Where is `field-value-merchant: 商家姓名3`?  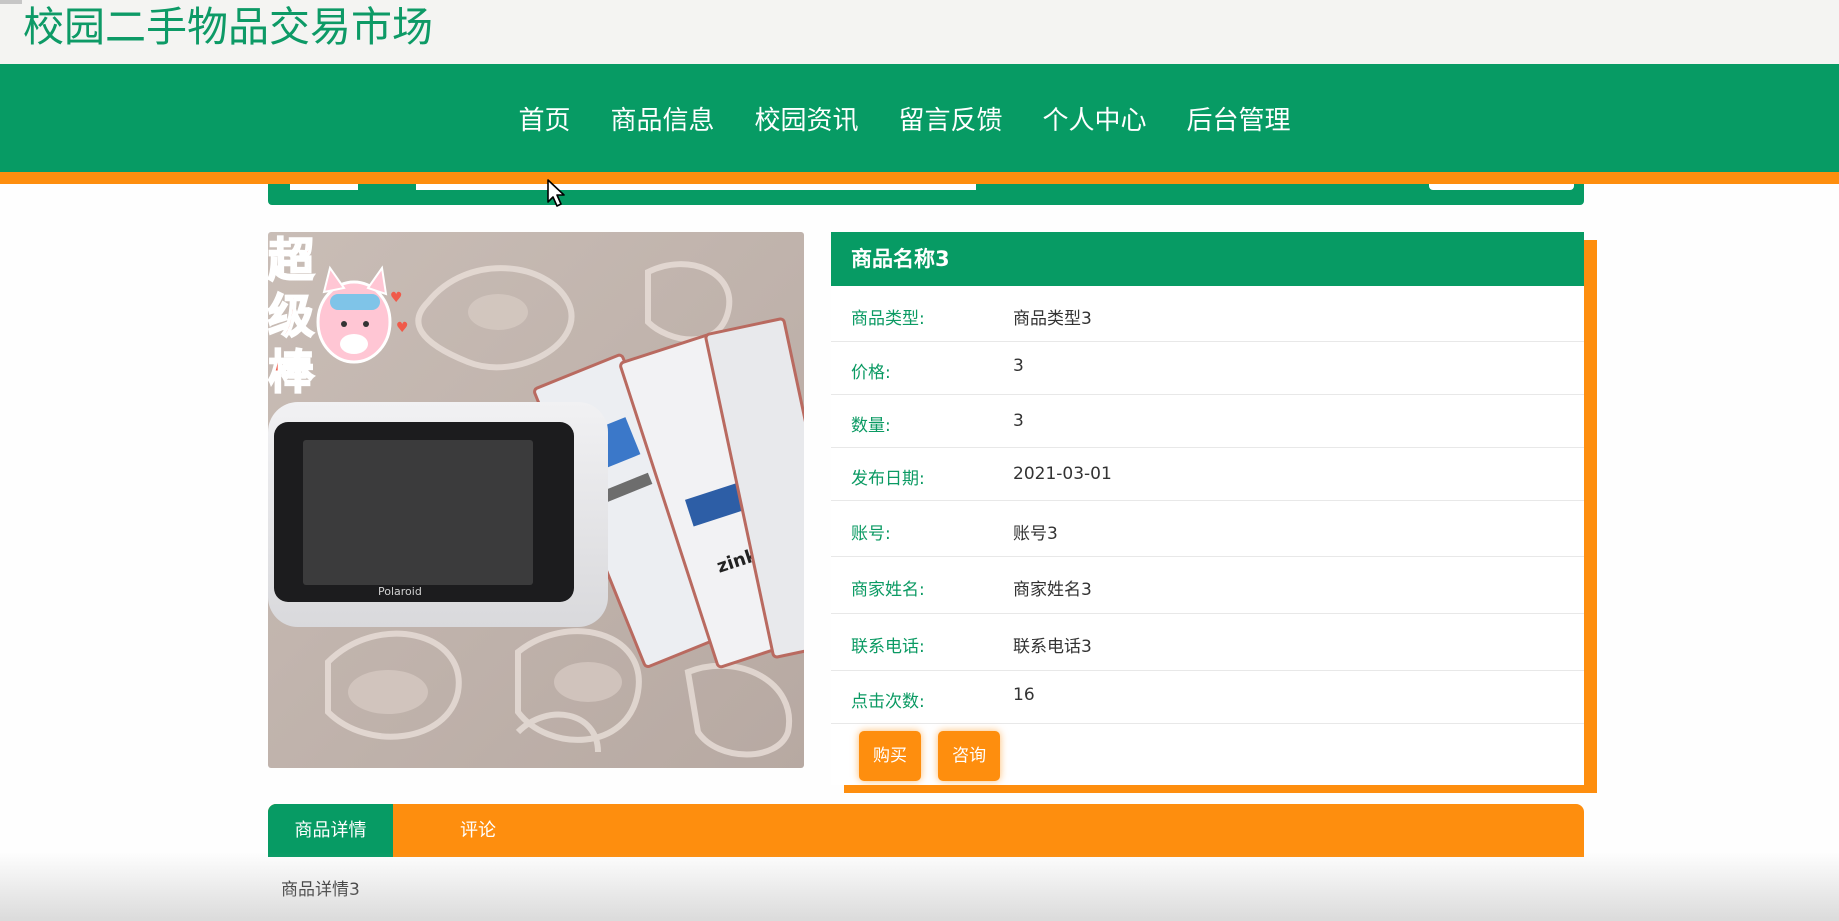 field-value-merchant: 商家姓名3 is located at coordinates (1052, 590).